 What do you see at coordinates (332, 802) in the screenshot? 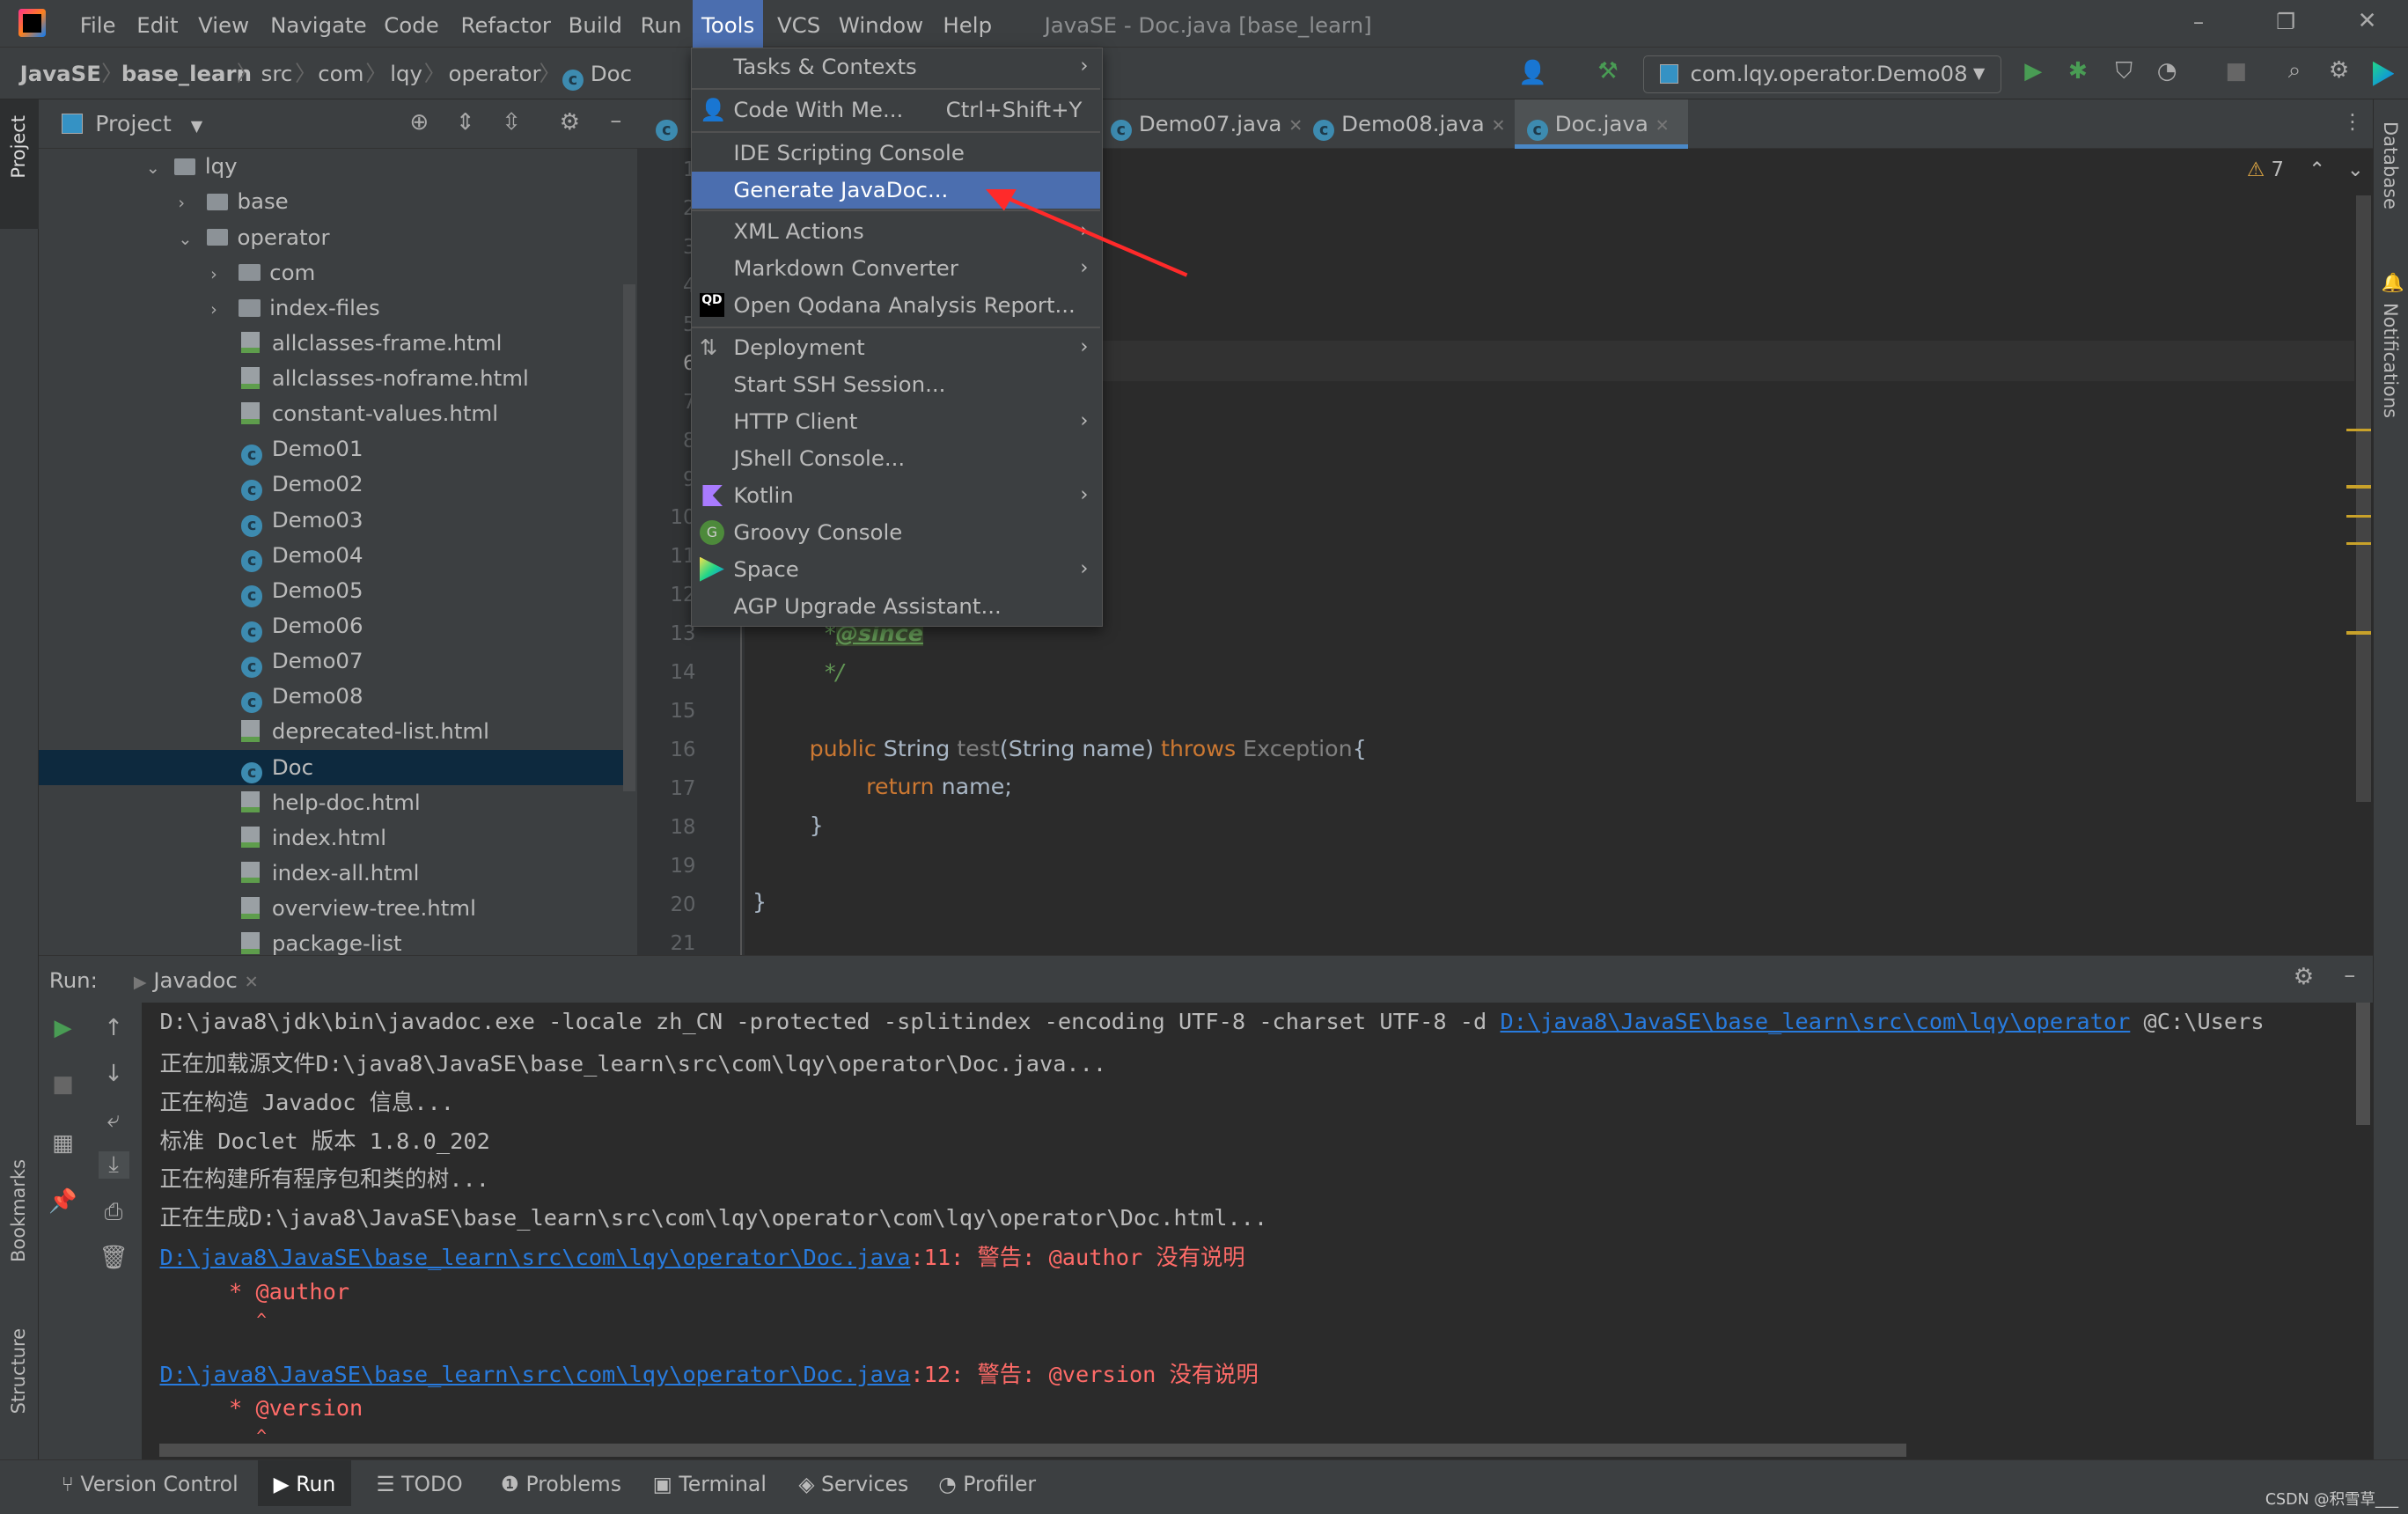
I see `tree-item: help-doc.html` at bounding box center [332, 802].